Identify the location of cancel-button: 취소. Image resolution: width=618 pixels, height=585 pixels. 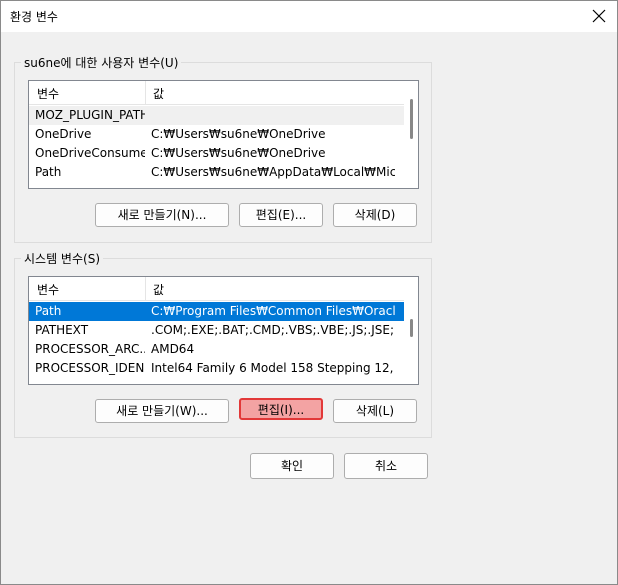
(386, 466).